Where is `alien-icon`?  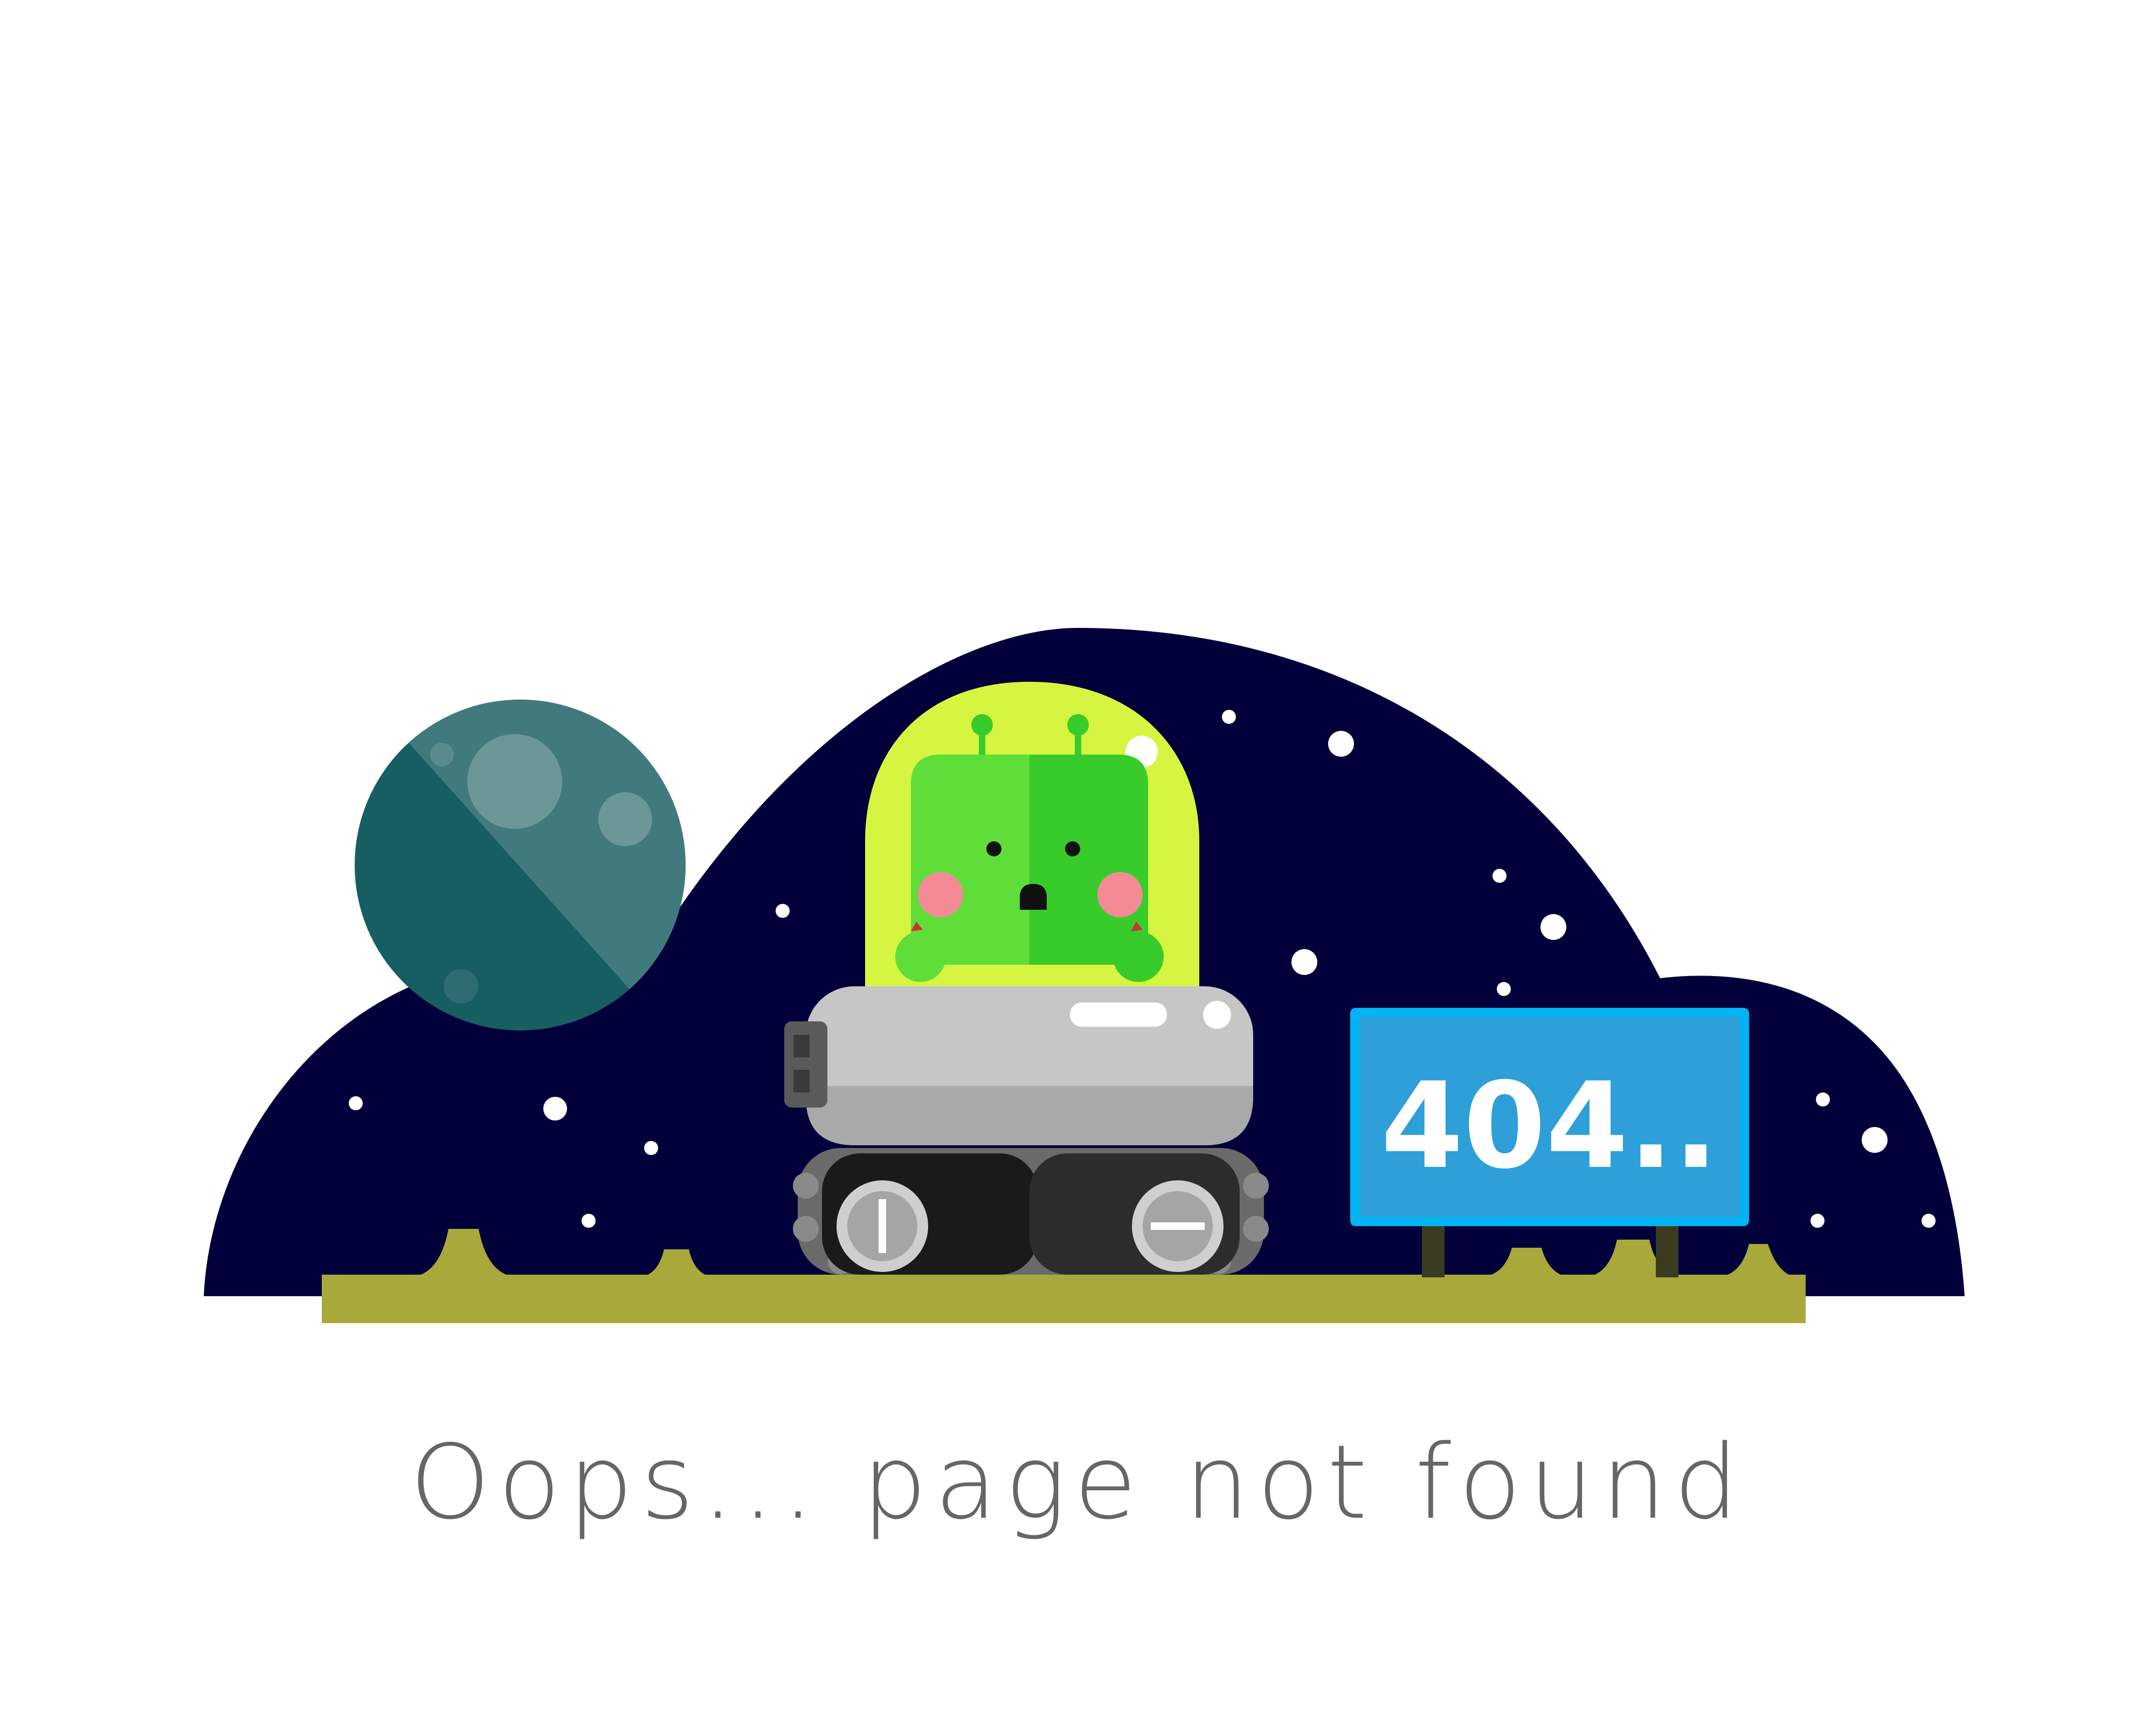
alien-icon is located at coordinates (1032, 842).